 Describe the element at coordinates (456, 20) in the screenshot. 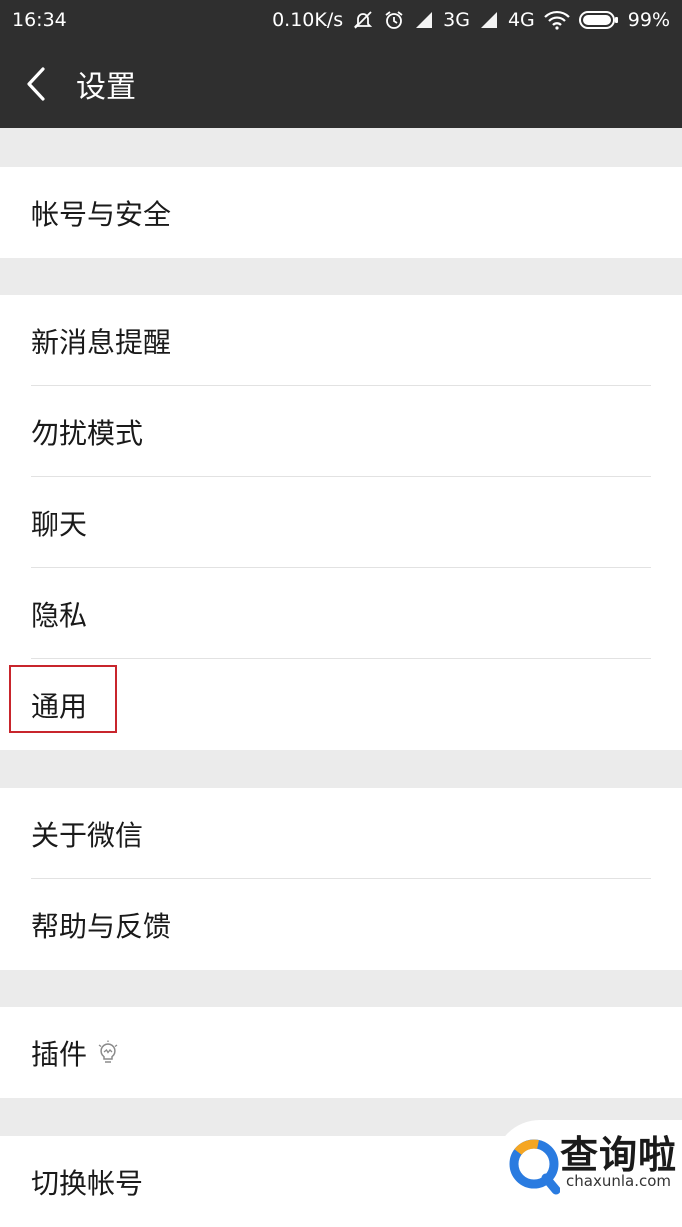

I see `sim1-network: 3G` at that location.